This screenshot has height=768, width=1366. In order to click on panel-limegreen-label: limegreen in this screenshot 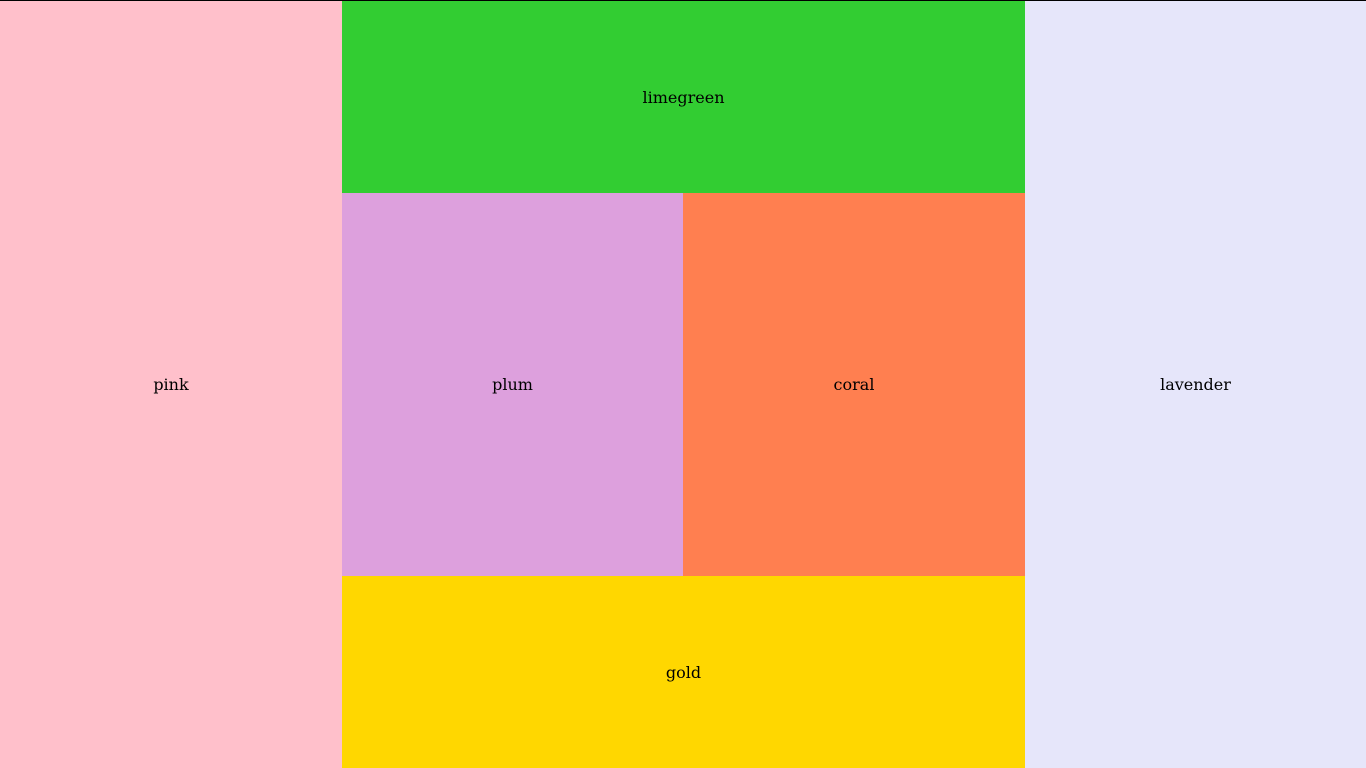, I will do `click(683, 97)`.